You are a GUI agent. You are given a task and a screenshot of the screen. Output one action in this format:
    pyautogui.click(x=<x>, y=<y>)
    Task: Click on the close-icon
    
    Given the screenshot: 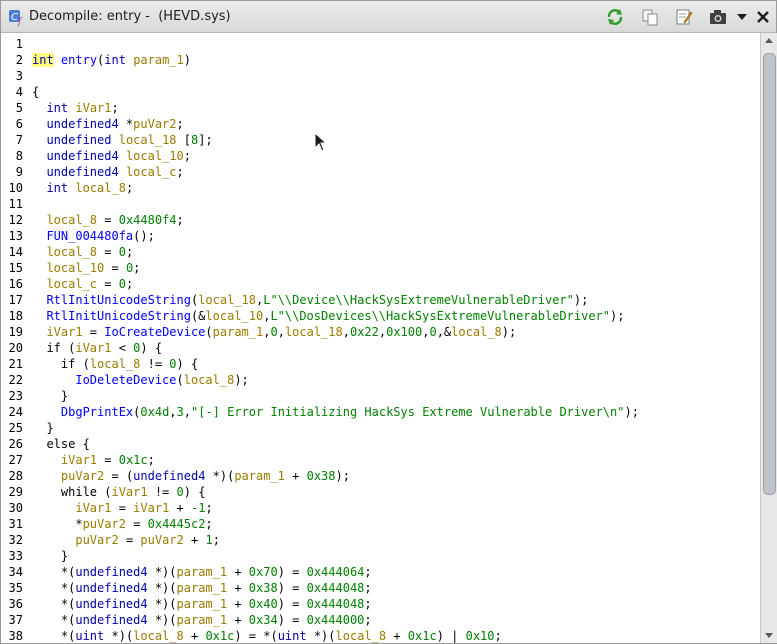 What is the action you would take?
    pyautogui.click(x=763, y=17)
    